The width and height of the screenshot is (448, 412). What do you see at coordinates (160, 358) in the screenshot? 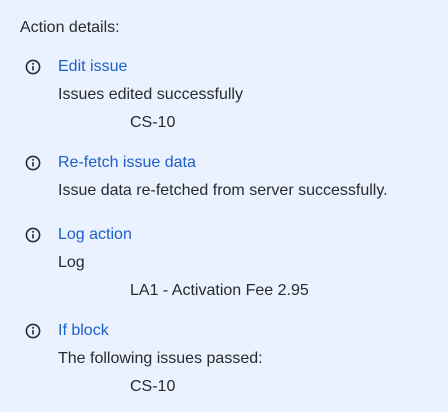
I see `action-description: The following issues passed:` at bounding box center [160, 358].